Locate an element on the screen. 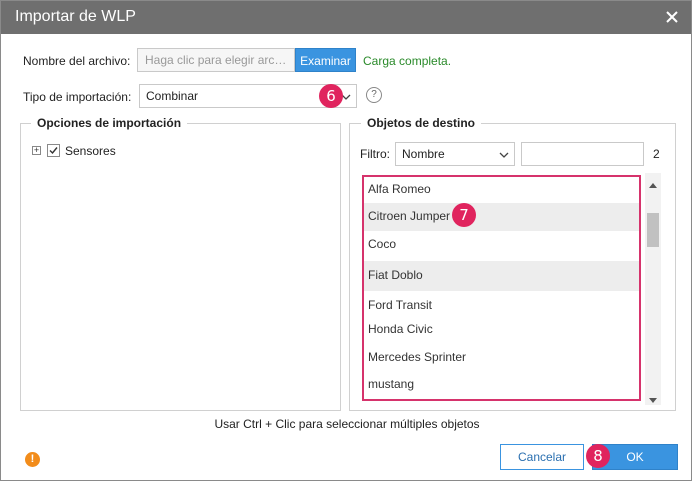  import-type-value: Combinar is located at coordinates (172, 96).